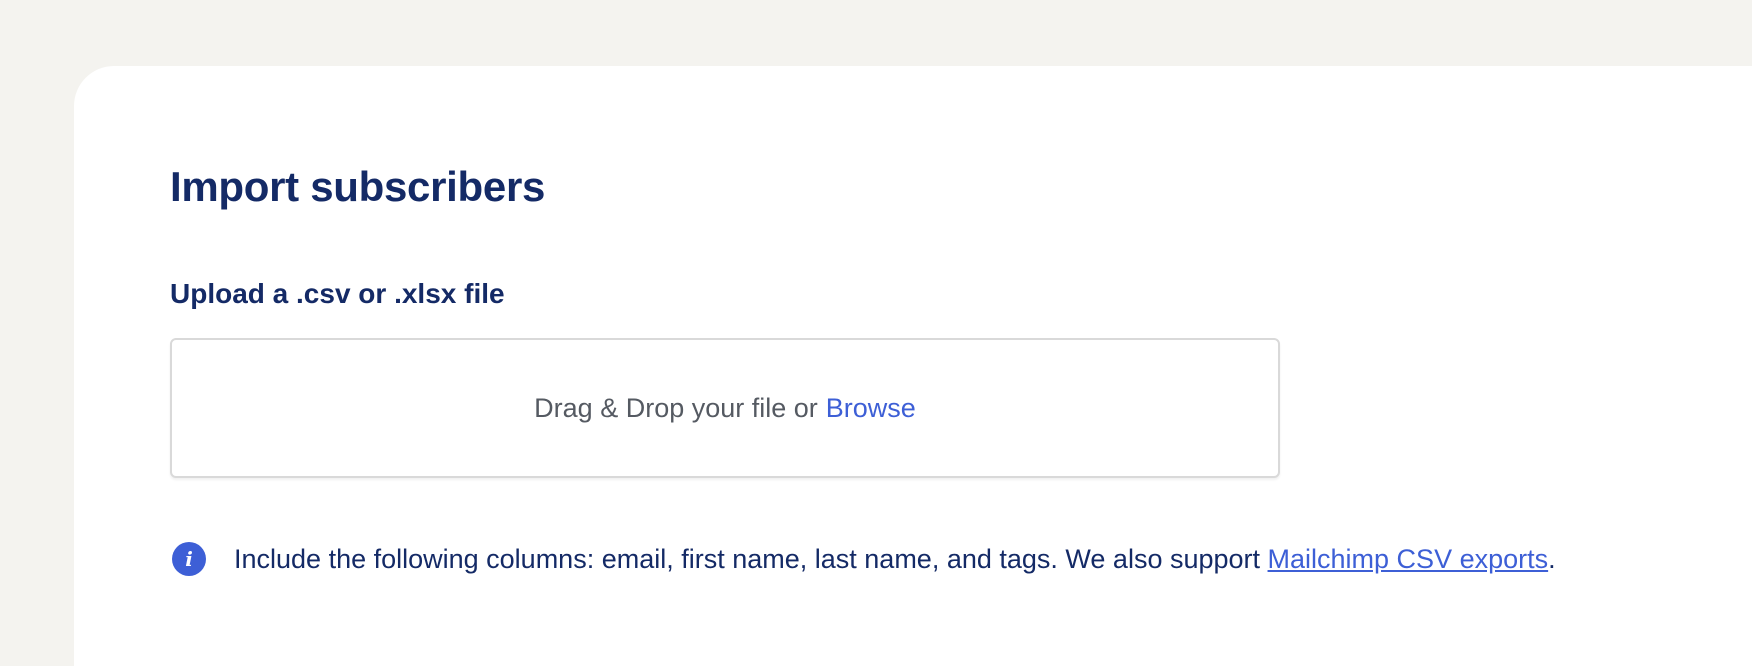 The height and width of the screenshot is (666, 1752). Describe the element at coordinates (1408, 559) in the screenshot. I see `mailchimp-csv-exports-link: Mailchimp CSV exports` at that location.